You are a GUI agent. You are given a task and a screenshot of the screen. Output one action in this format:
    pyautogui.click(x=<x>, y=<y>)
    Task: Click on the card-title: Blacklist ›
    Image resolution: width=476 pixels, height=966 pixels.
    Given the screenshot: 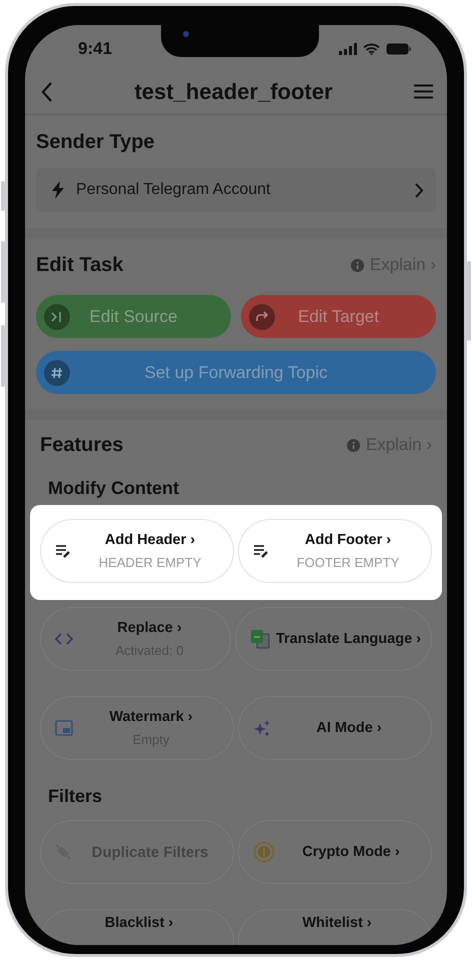 What is the action you would take?
    pyautogui.click(x=139, y=923)
    